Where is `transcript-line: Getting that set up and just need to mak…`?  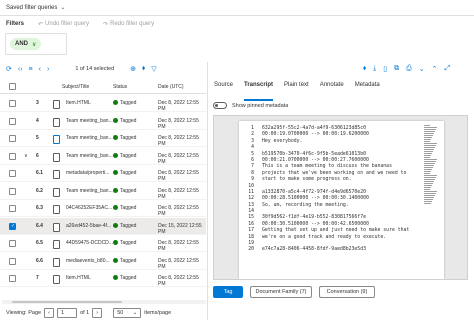 transcript-line: Getting that set up and just need to mak… is located at coordinates (336, 231).